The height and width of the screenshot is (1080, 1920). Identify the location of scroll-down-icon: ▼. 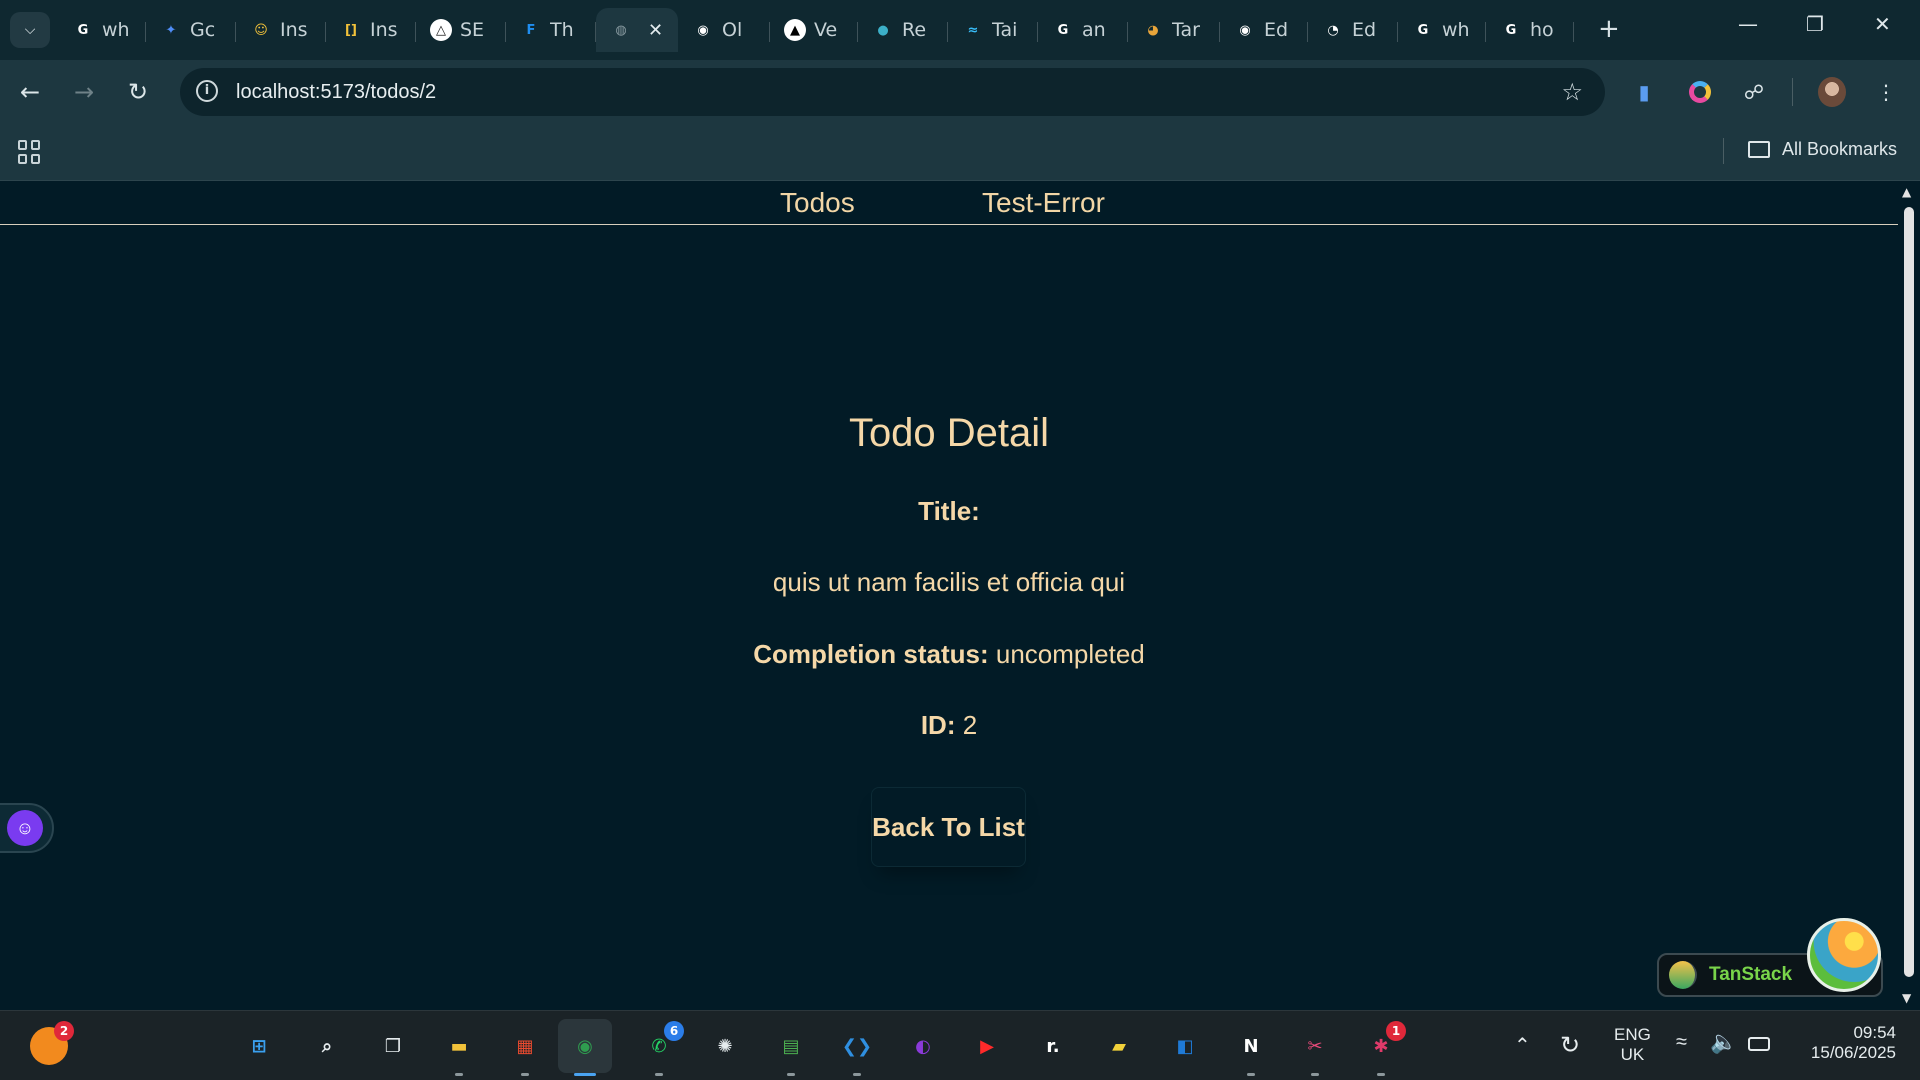
(1906, 998).